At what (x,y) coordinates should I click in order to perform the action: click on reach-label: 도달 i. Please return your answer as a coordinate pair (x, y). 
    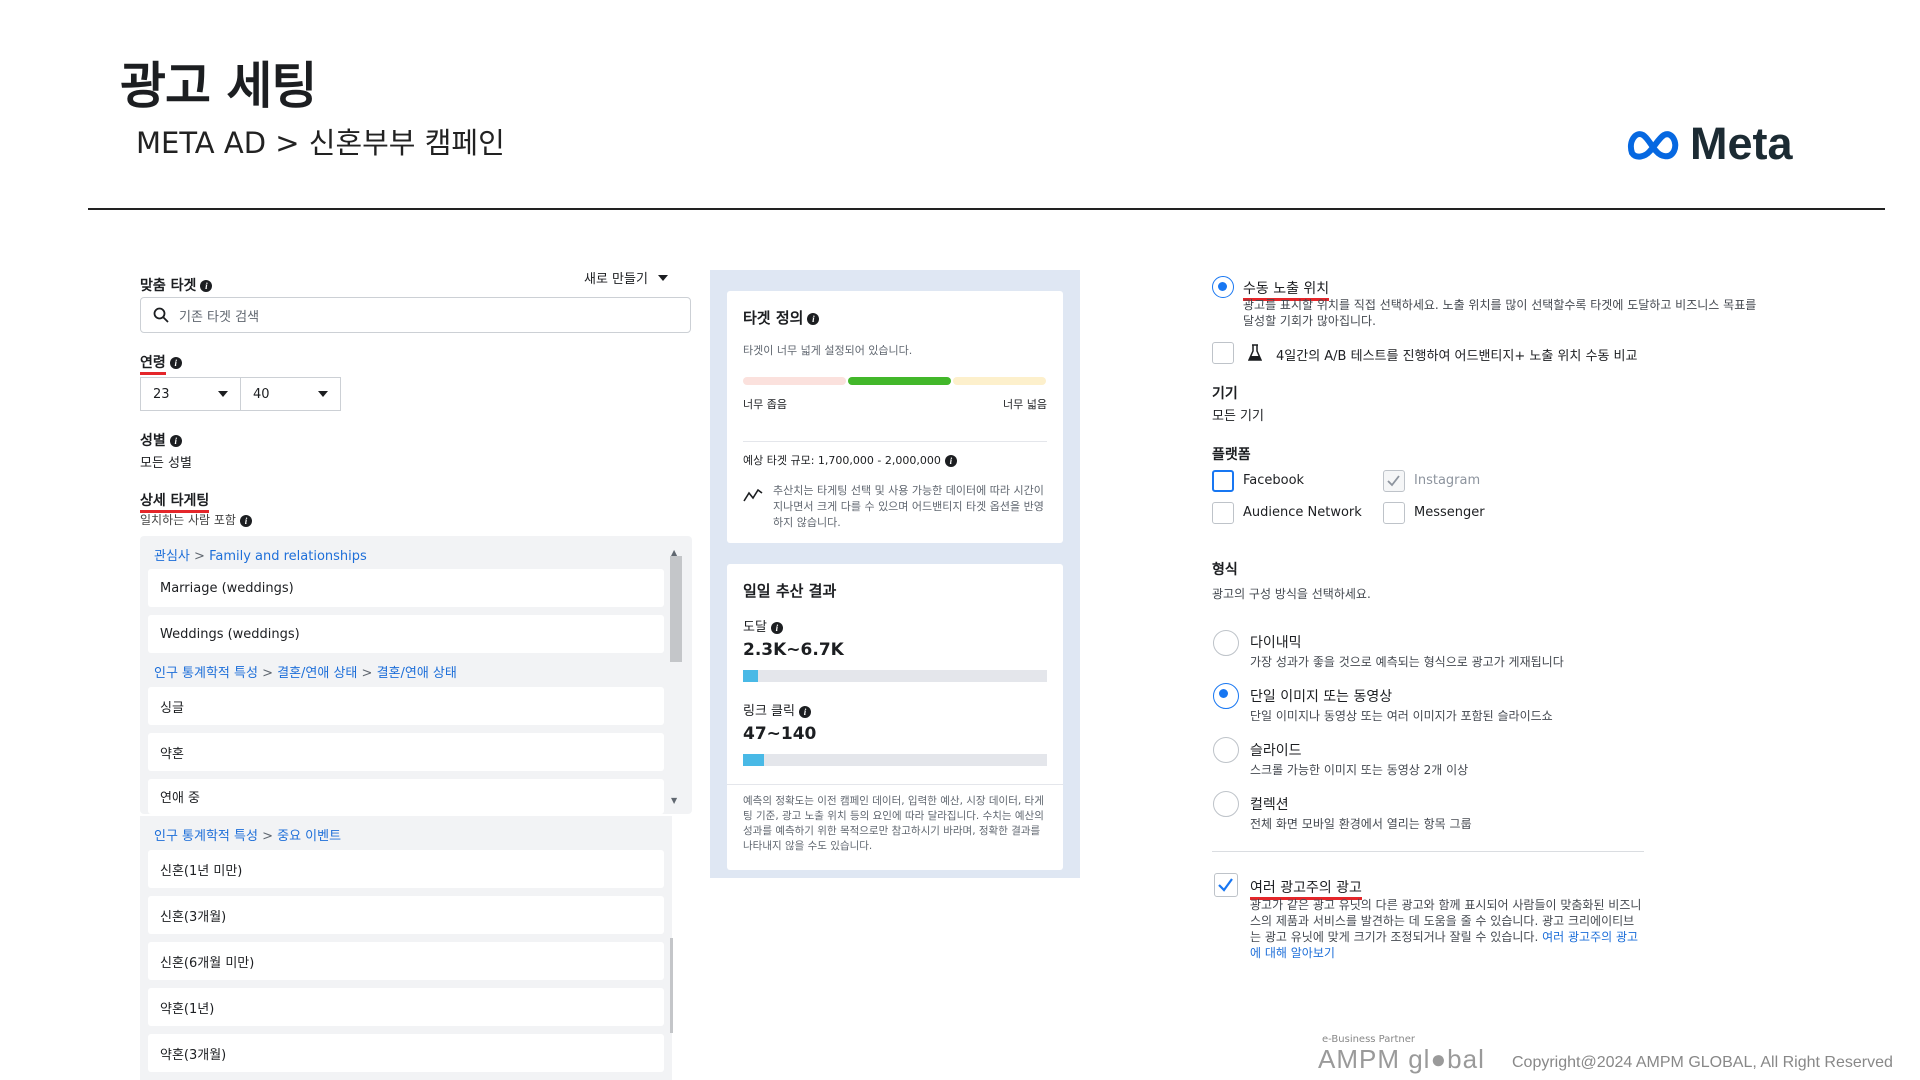
    Looking at the image, I should click on (763, 625).